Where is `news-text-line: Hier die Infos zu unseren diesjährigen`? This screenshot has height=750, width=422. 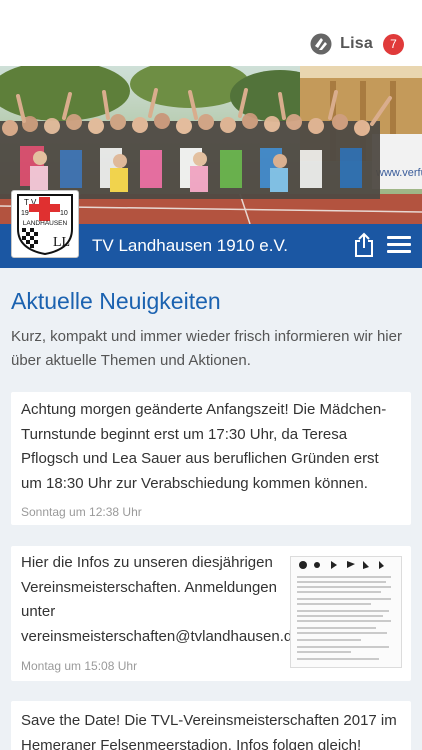 news-text-line: Hier die Infos zu unseren diesjährigen is located at coordinates (147, 562).